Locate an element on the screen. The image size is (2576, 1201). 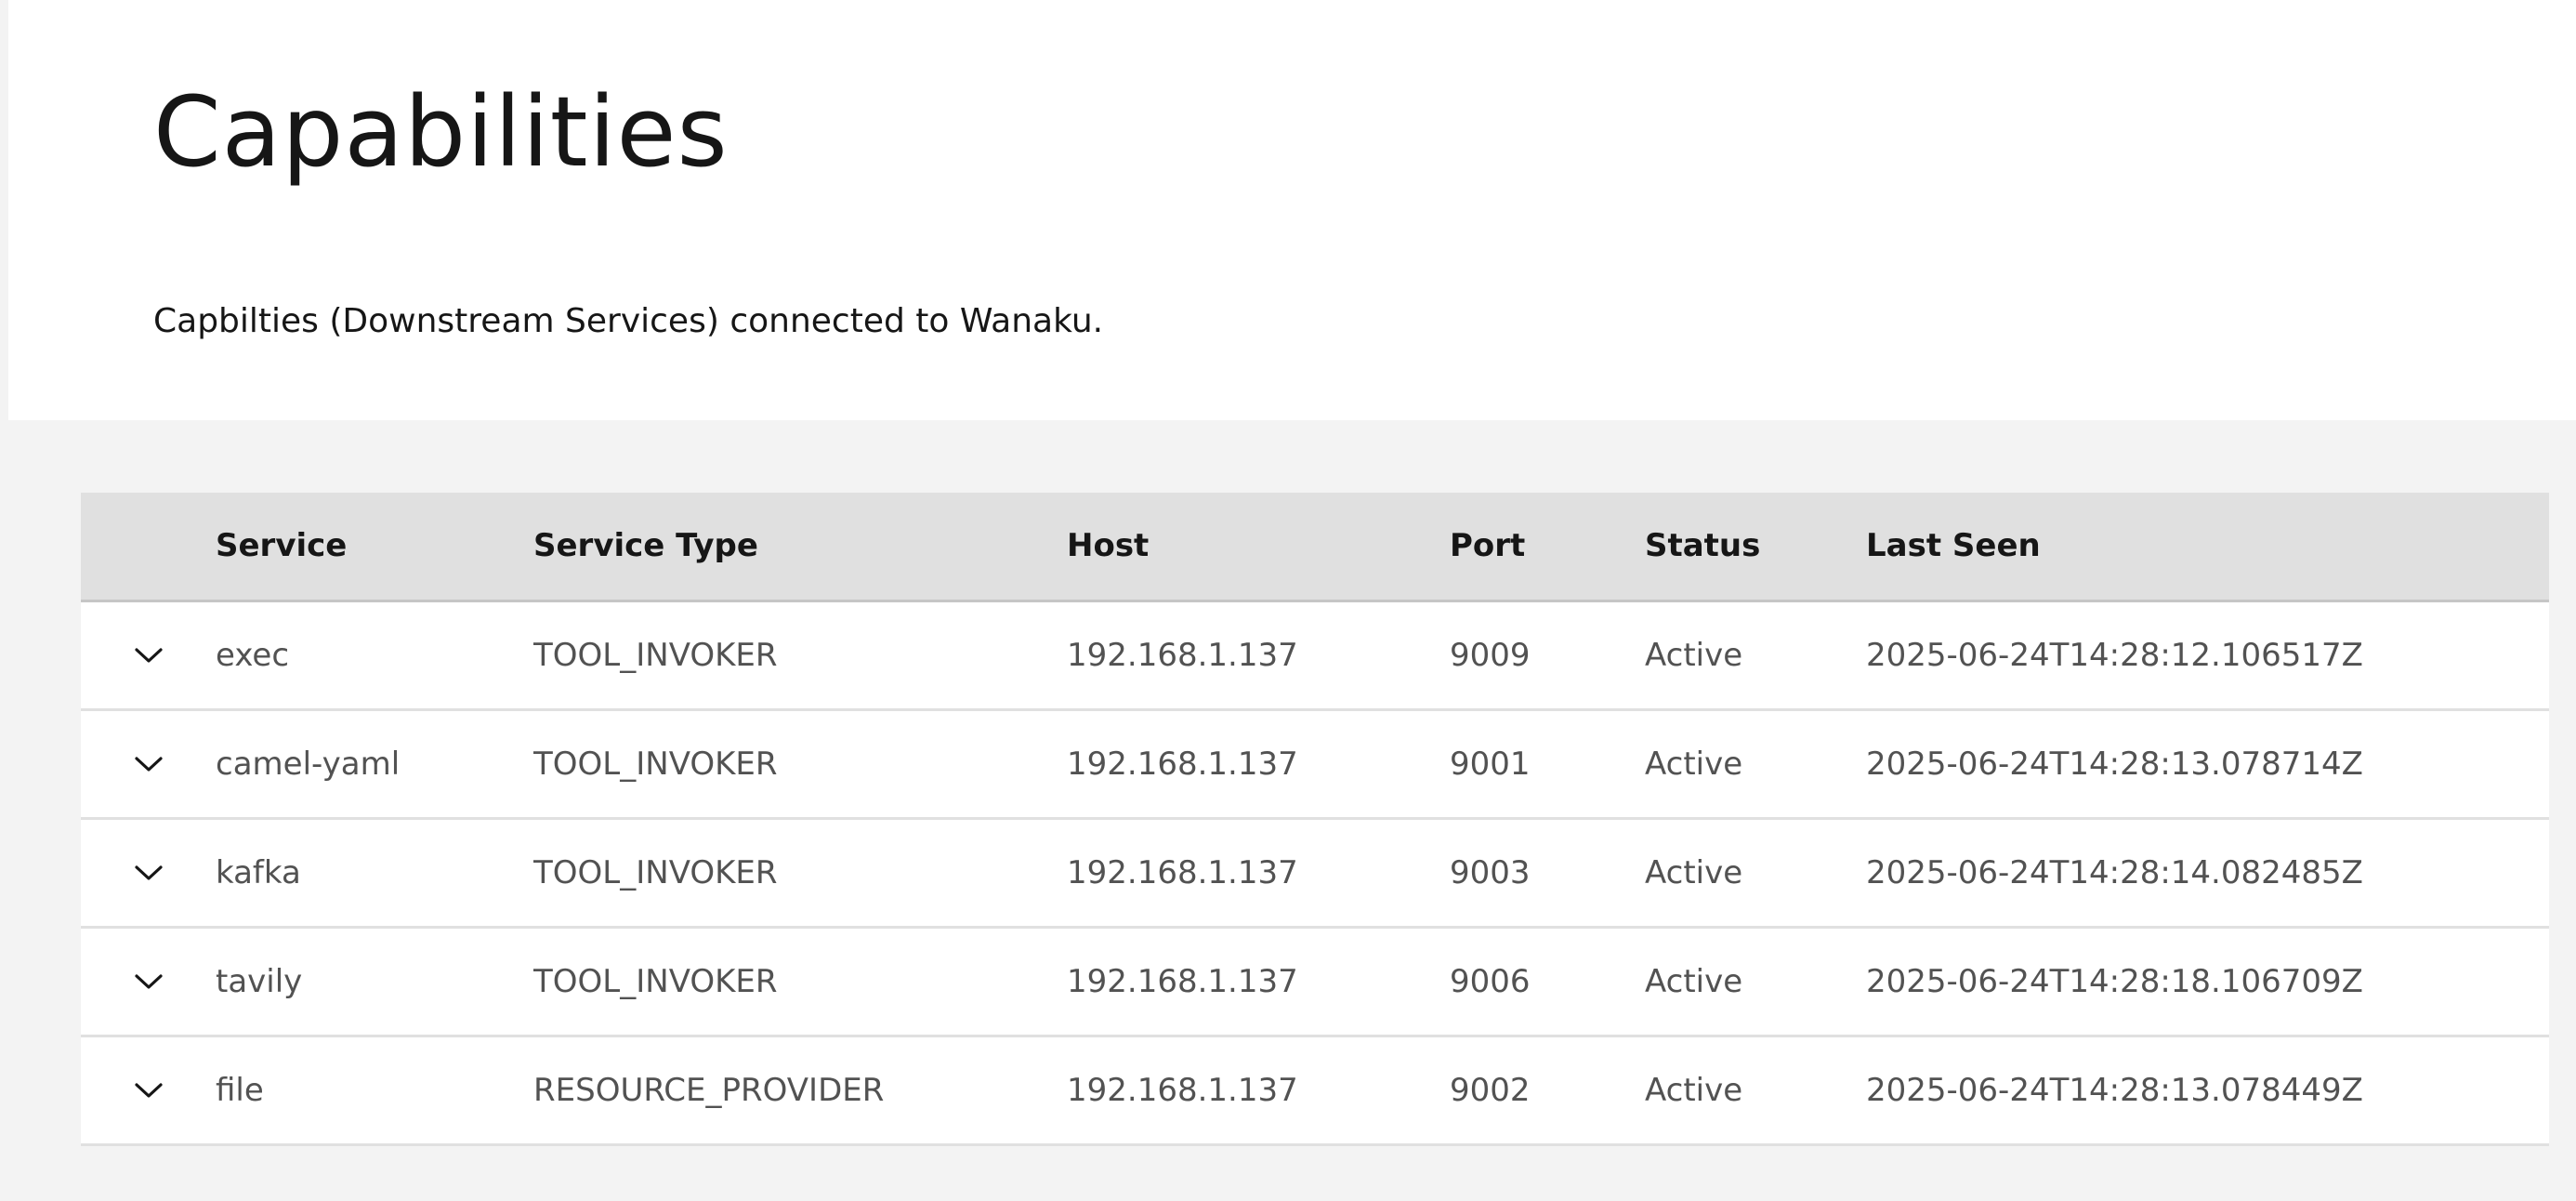
cell-last-seen: 2025-06-24T14:28:13.078714Z is located at coordinates (2207, 764).